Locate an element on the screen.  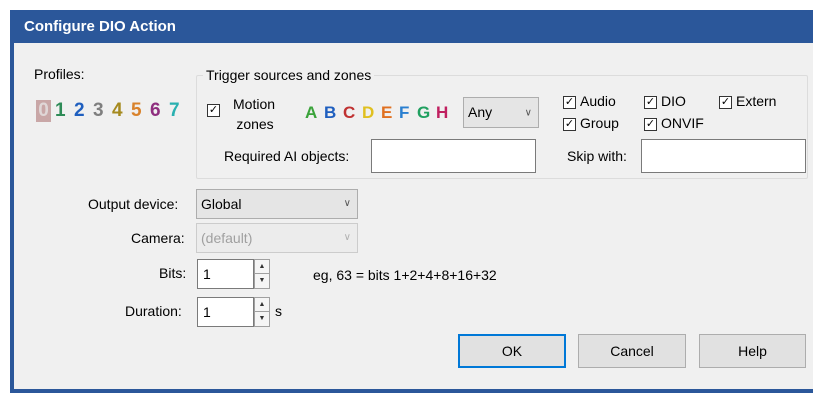
onvif-label: ONVIF is located at coordinates (682, 123).